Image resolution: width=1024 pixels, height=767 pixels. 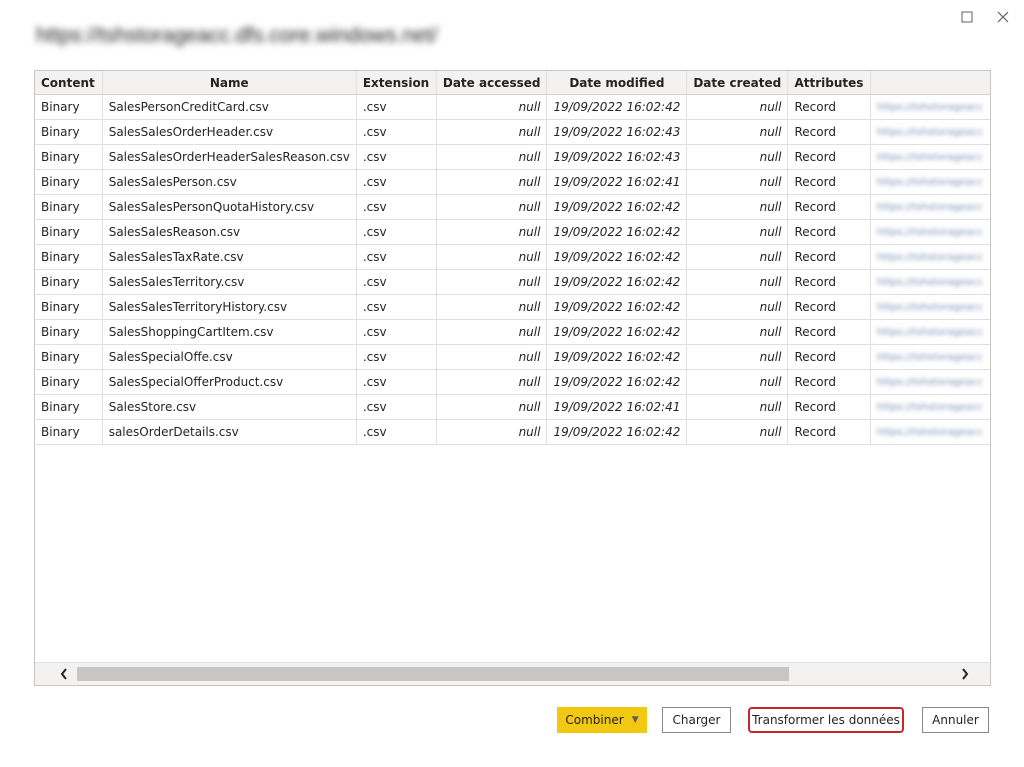 What do you see at coordinates (229, 357) in the screenshot?
I see `cell-name: SalesSpecialOffe.csv` at bounding box center [229, 357].